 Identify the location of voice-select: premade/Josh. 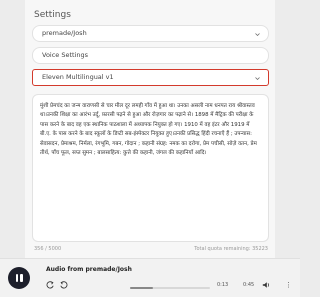
(150, 33).